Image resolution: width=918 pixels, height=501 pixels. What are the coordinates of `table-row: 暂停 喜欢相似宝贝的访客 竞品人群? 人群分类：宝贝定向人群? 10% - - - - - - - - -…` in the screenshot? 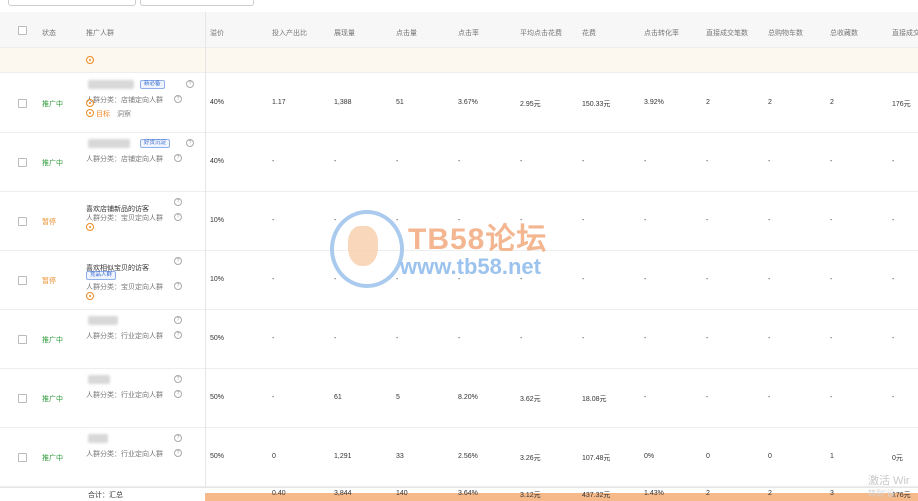 It's located at (459, 280).